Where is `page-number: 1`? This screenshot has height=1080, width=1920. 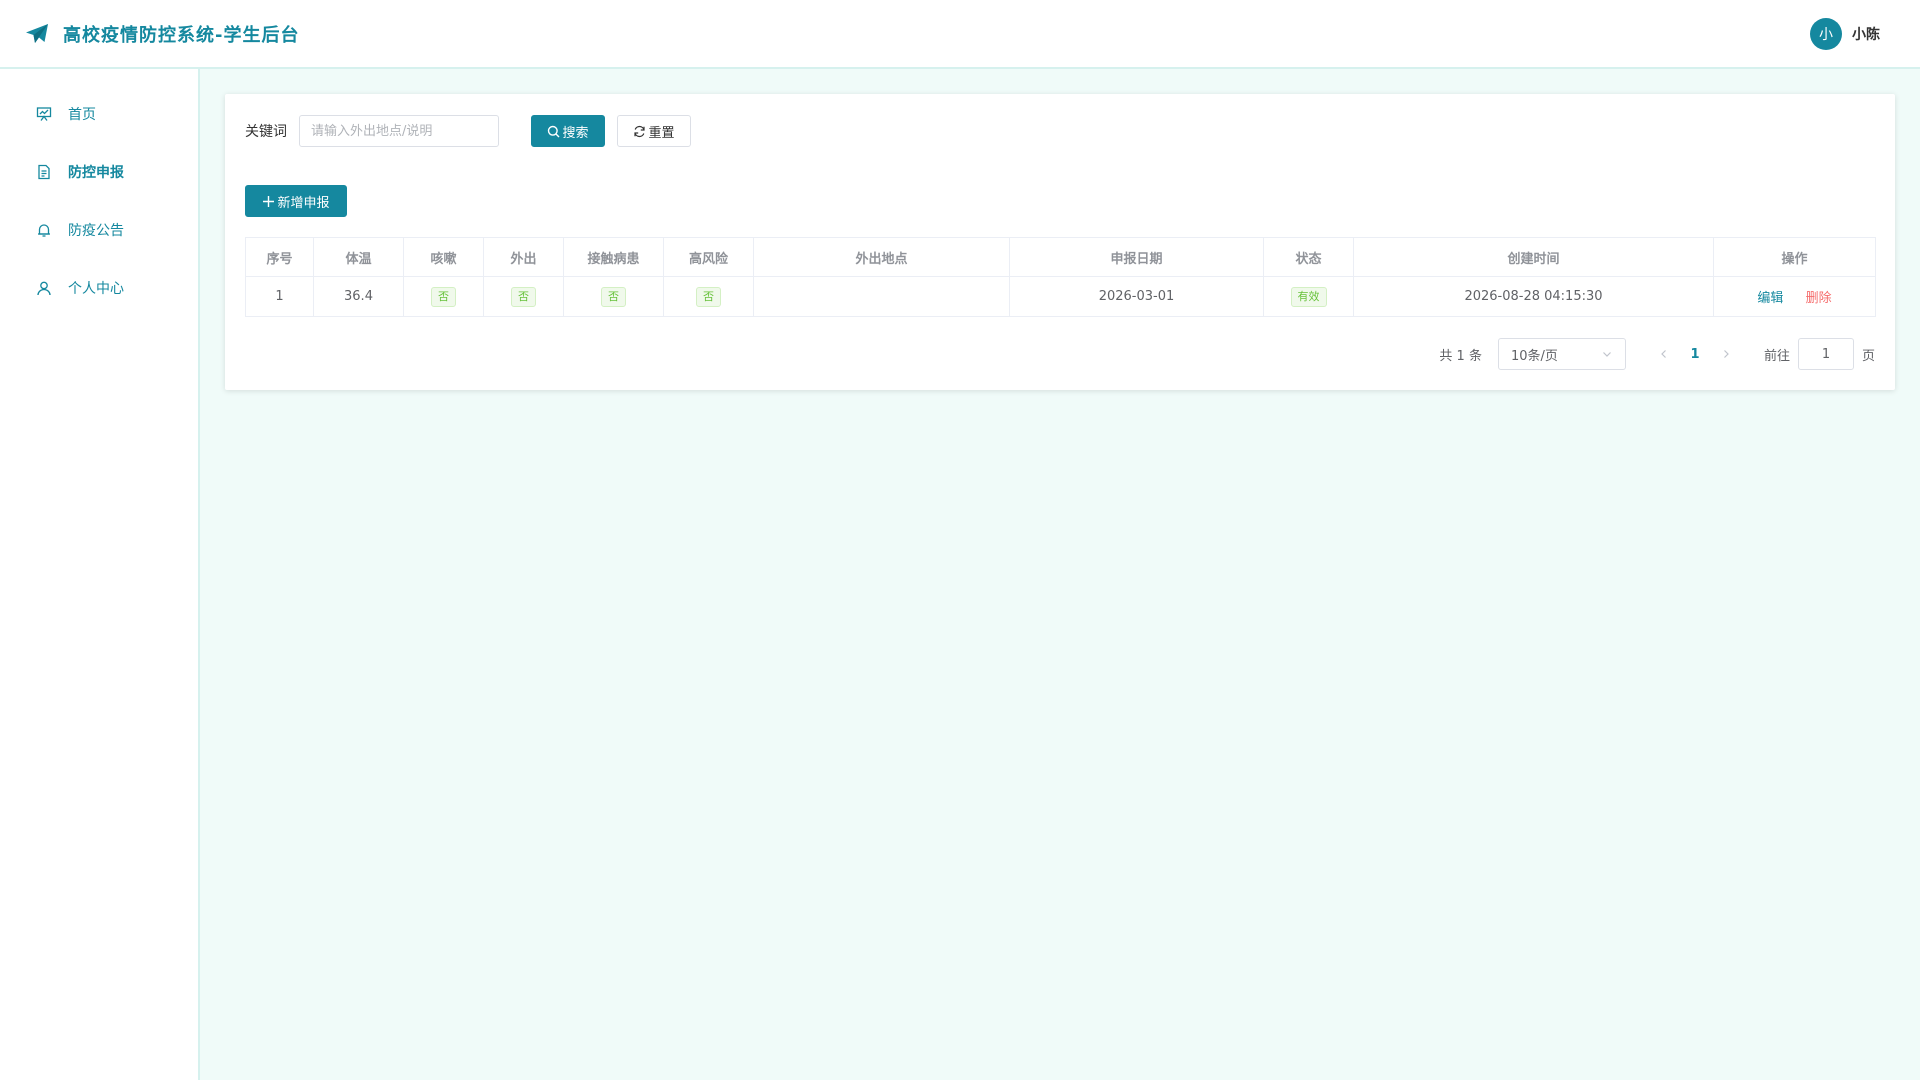 page-number: 1 is located at coordinates (1695, 354).